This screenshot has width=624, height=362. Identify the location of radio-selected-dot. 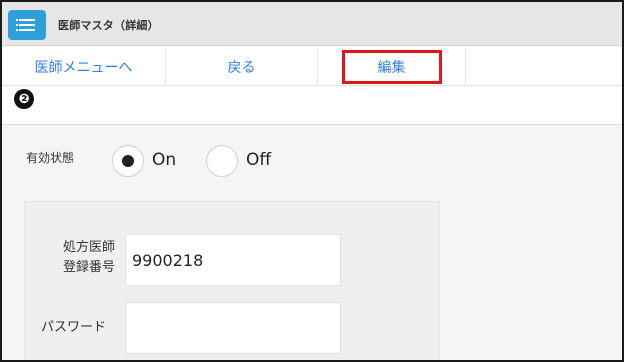
(128, 161).